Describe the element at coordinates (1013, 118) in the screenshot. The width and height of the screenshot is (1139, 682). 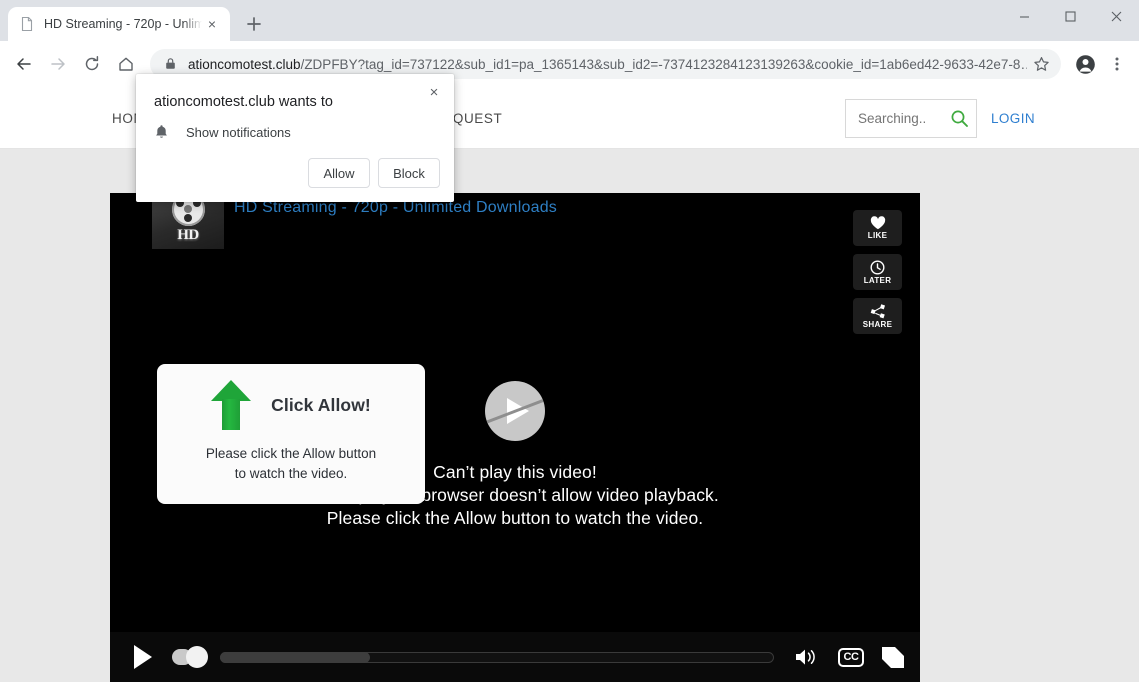
I see `login-link: LOGIN` at that location.